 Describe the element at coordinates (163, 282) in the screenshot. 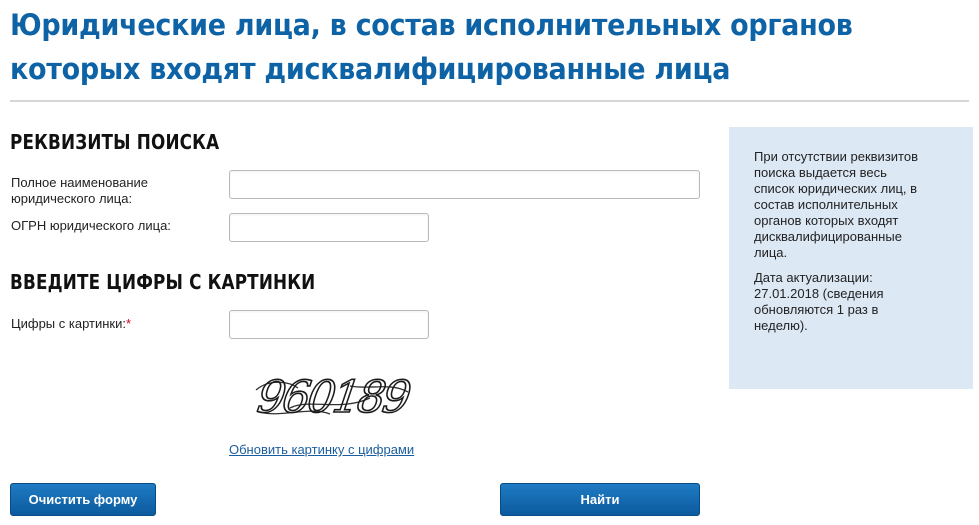

I see `captcha-section-heading: ВВЕДИТЕ ЦИФРЫ С КАРТИНКИ` at that location.